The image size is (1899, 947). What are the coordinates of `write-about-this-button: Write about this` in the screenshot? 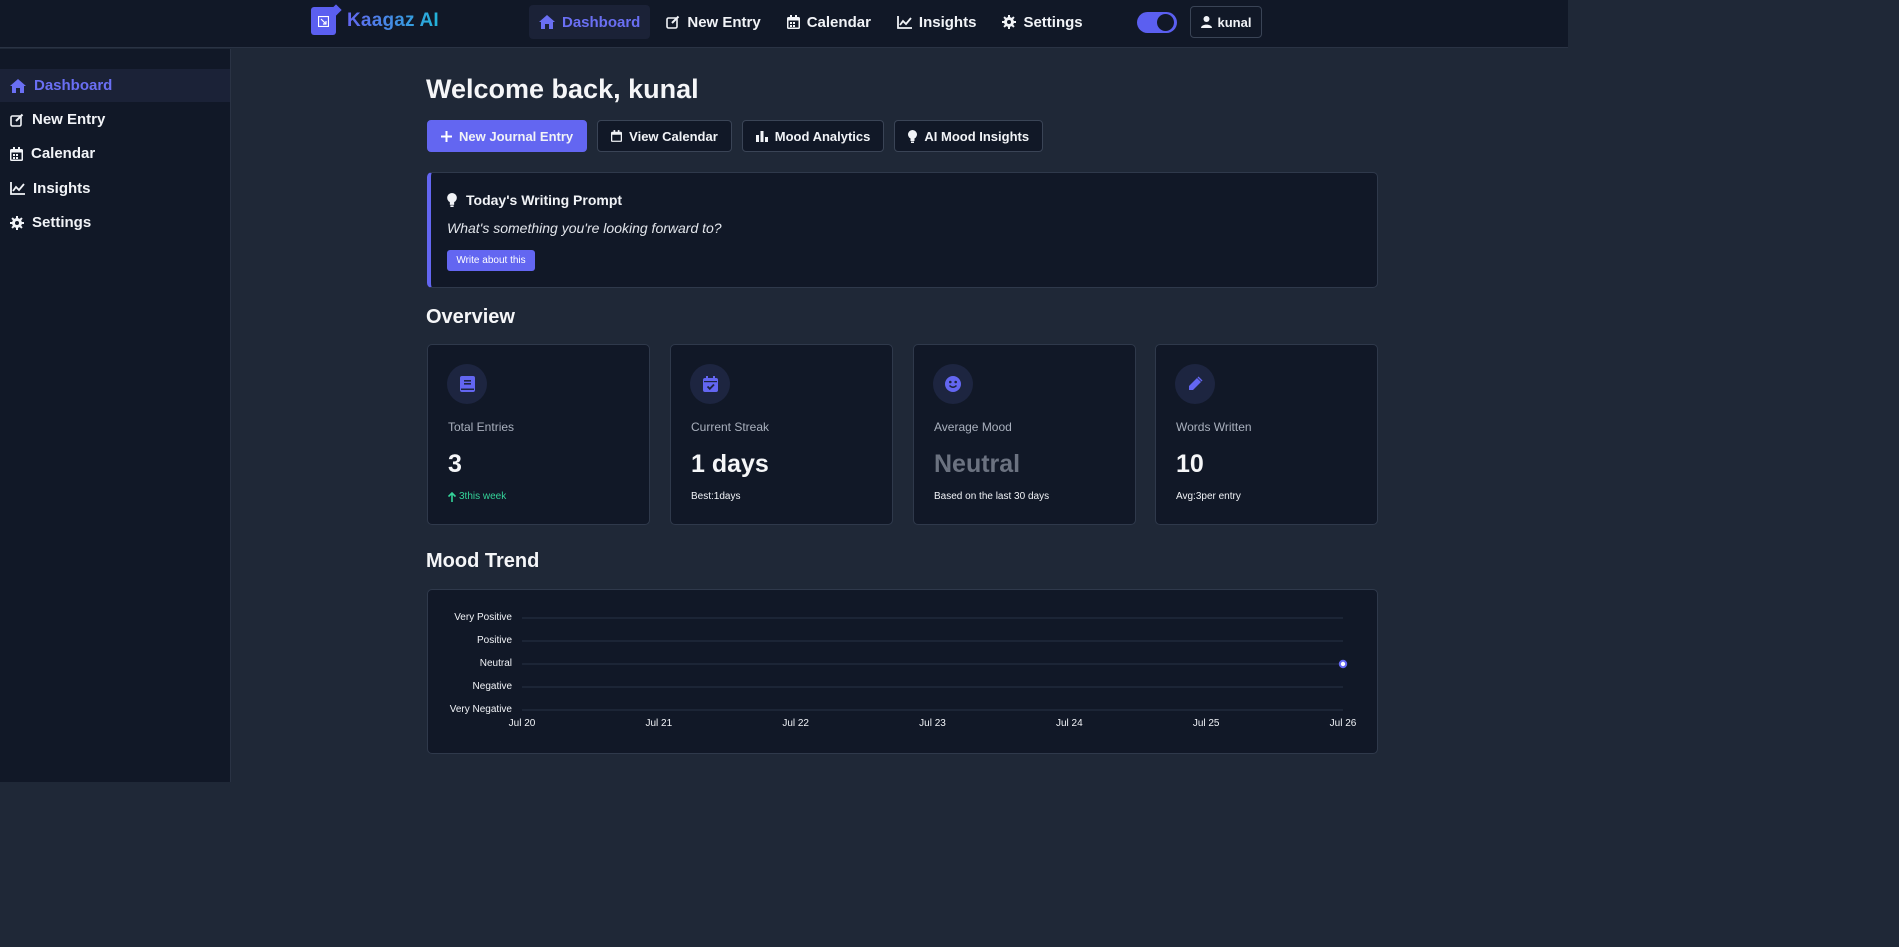 It's located at (491, 260).